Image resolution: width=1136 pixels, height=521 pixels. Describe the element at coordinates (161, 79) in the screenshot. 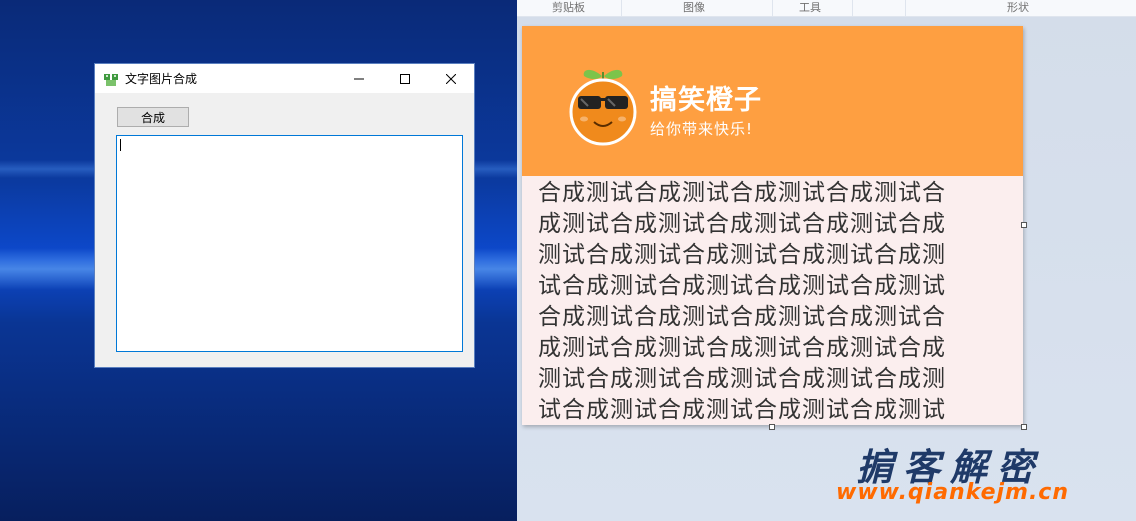

I see `window-title: 文字图片合成` at that location.